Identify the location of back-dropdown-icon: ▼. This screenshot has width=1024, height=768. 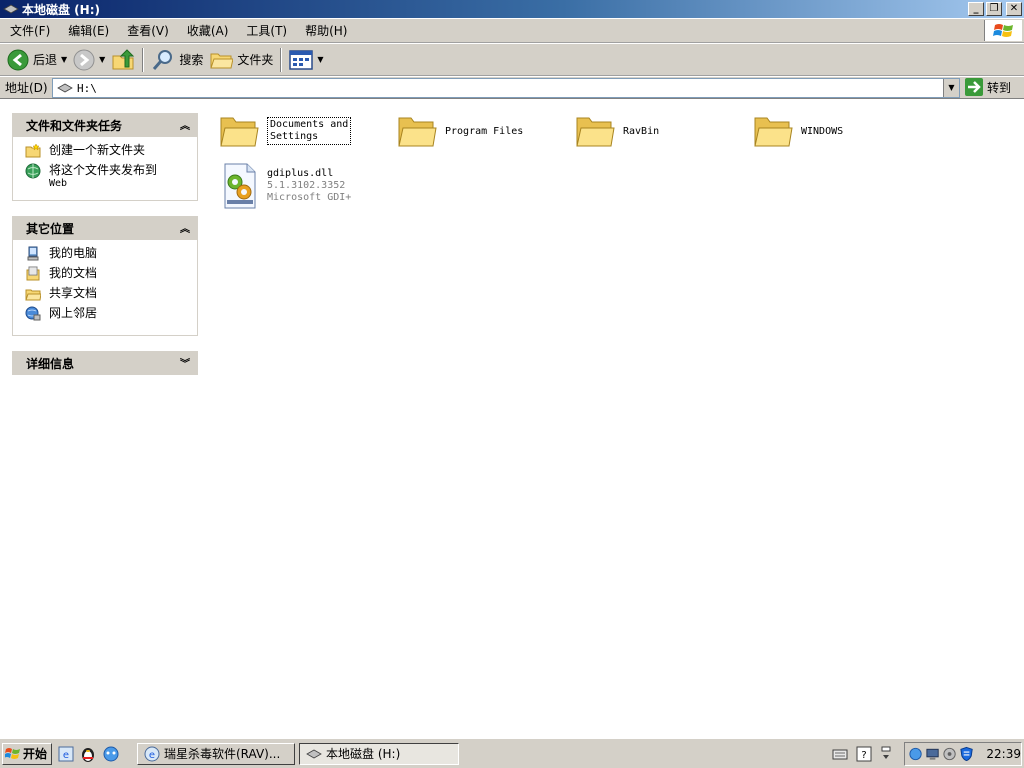
(64, 59).